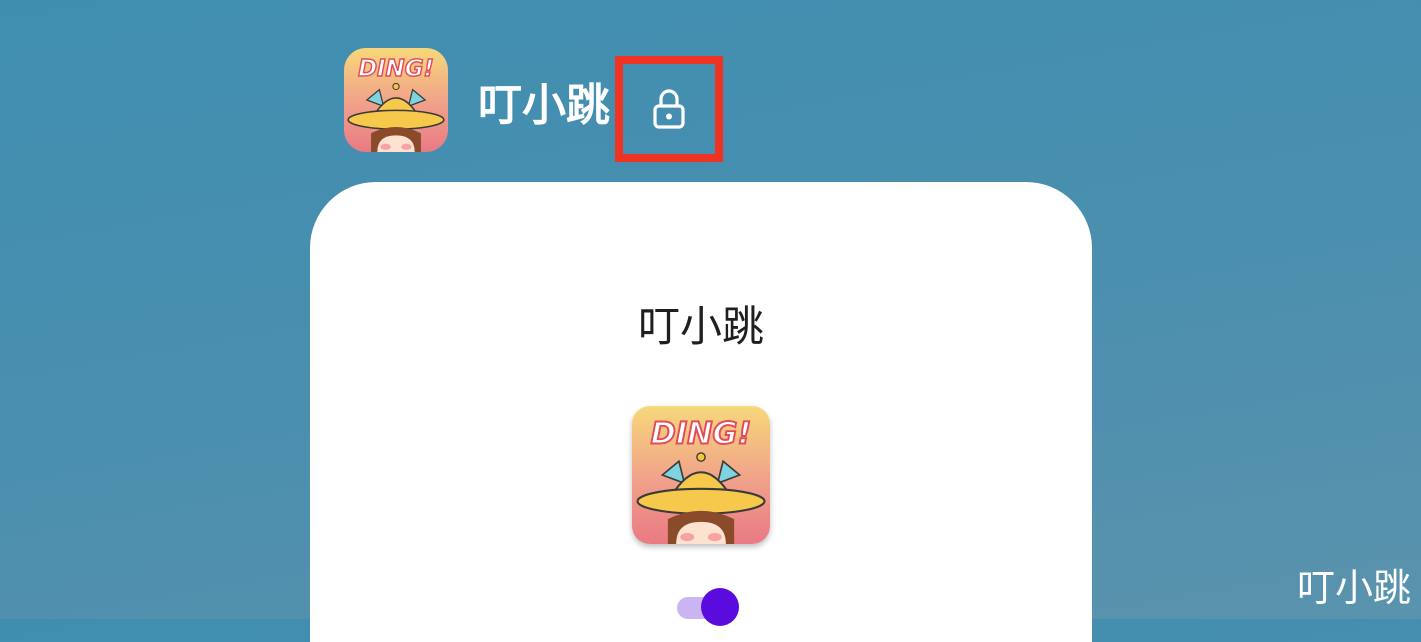  I want to click on app-icon-large: DING!, so click(701, 475).